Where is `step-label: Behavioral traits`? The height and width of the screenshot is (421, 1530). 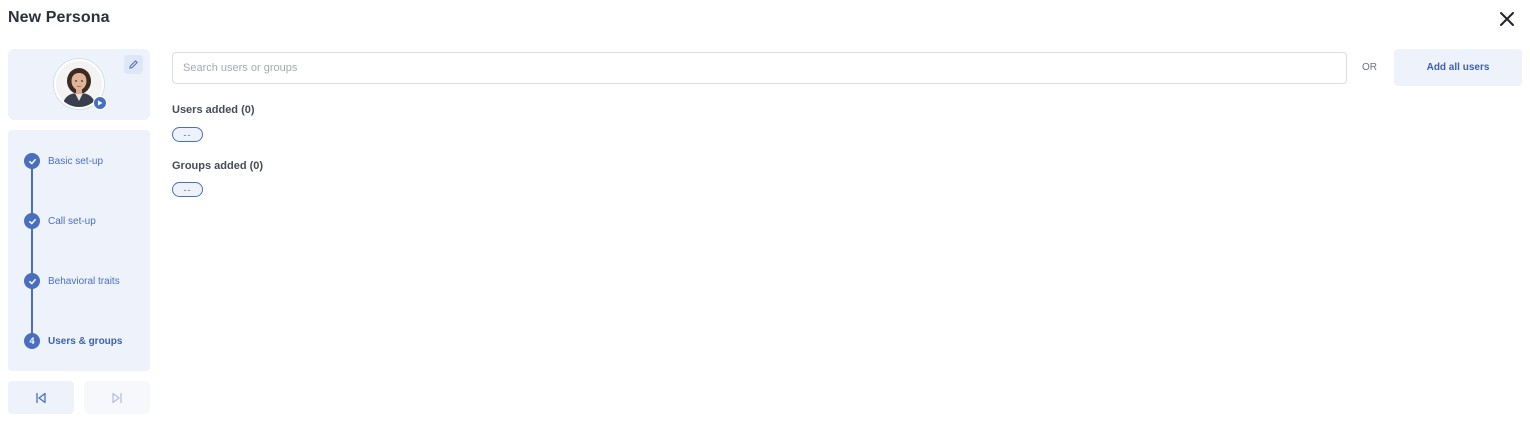
step-label: Behavioral traits is located at coordinates (84, 281).